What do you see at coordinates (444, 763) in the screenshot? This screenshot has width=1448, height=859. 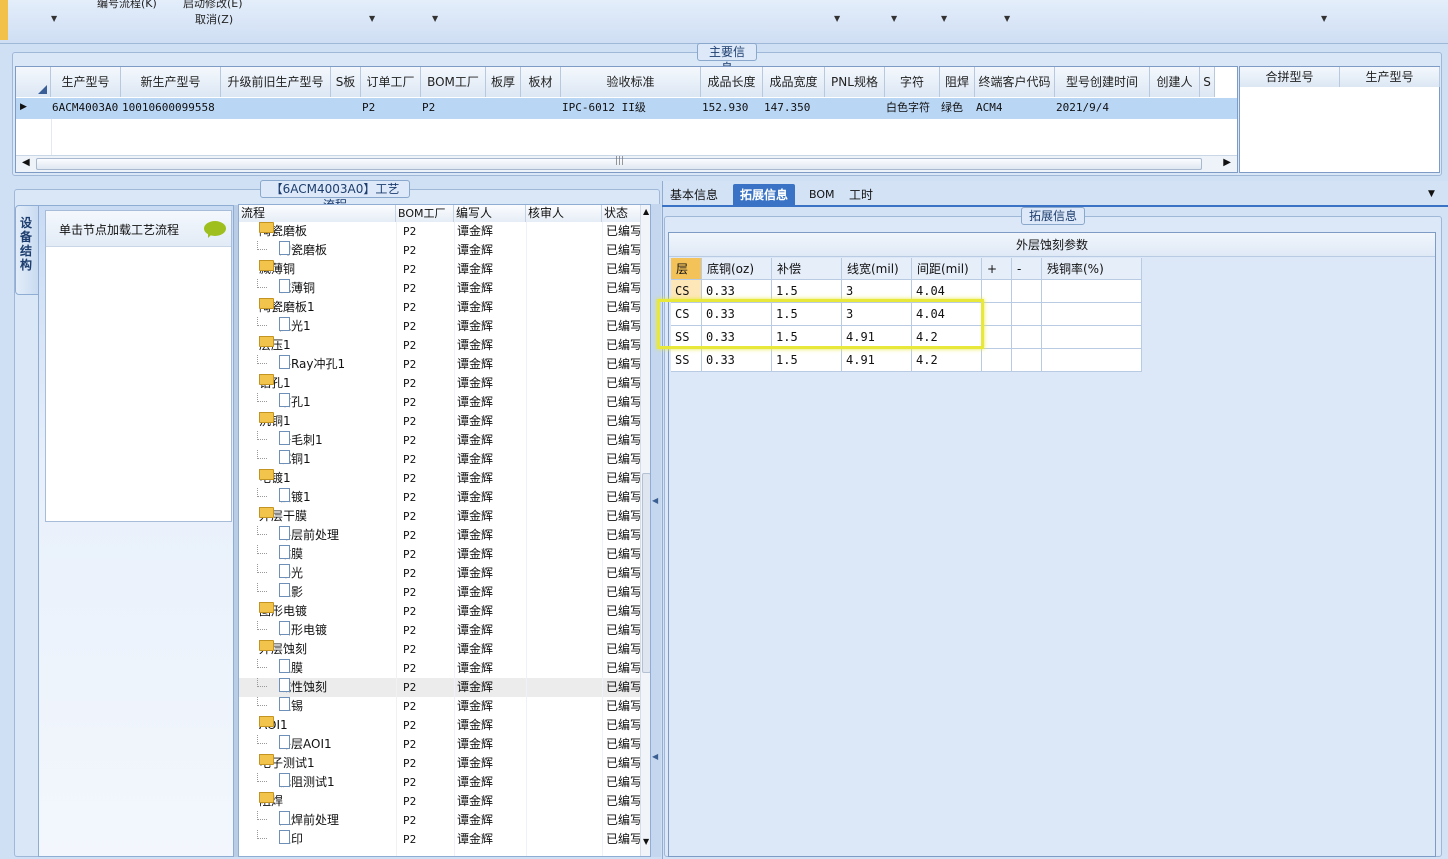 I see `tree-row: −电子测试1 P2 谭金辉 已编写` at bounding box center [444, 763].